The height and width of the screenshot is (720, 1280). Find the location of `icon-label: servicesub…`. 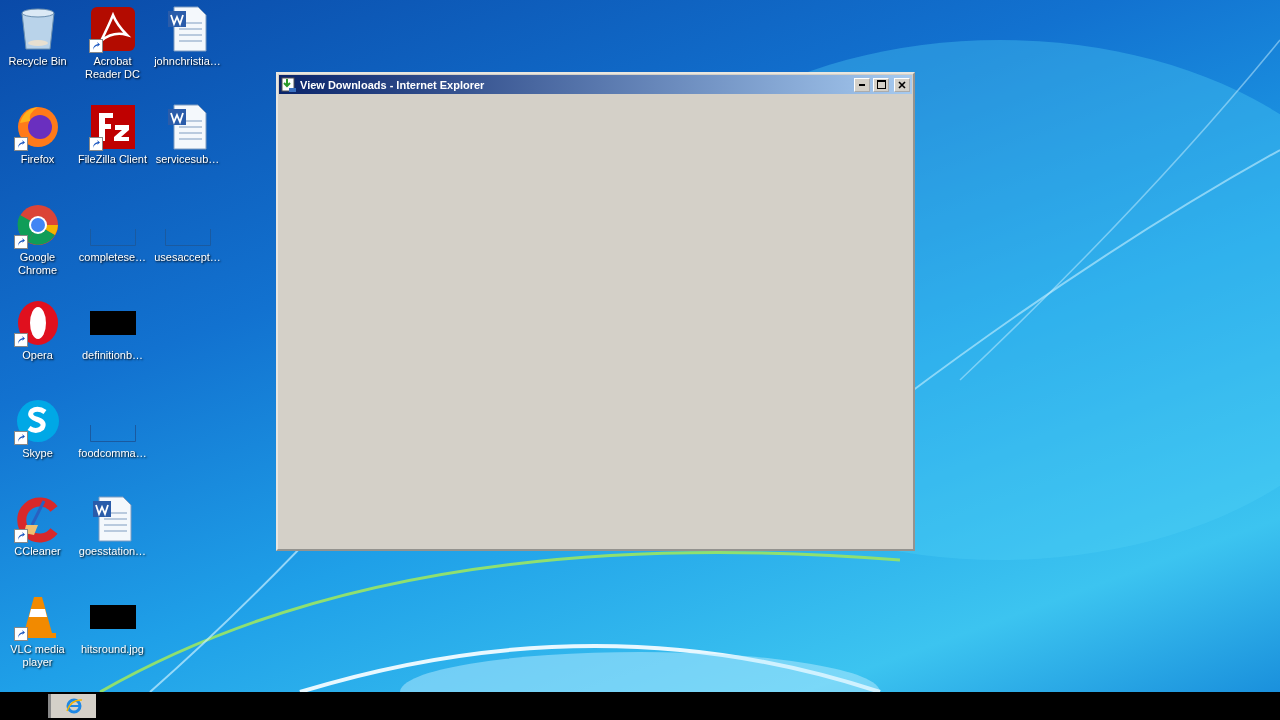

icon-label: servicesub… is located at coordinates (187, 159).